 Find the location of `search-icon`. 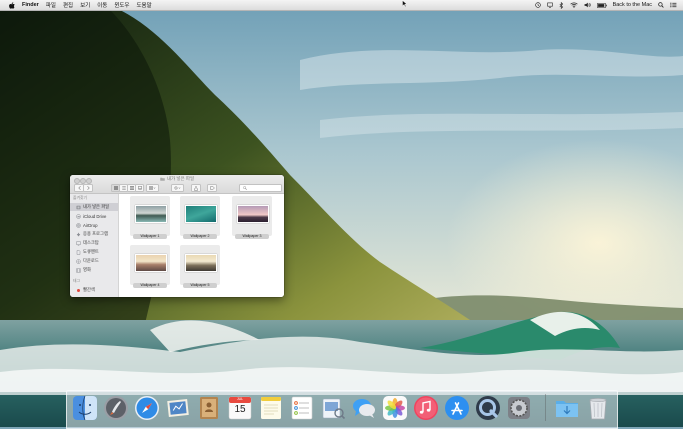

search-icon is located at coordinates (245, 188).